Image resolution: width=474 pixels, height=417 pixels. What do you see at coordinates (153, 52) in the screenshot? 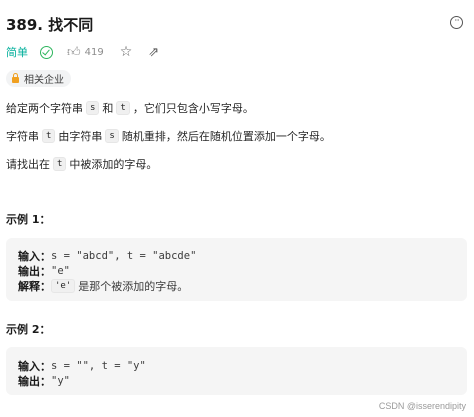
I see `share-icon: ⇗` at bounding box center [153, 52].